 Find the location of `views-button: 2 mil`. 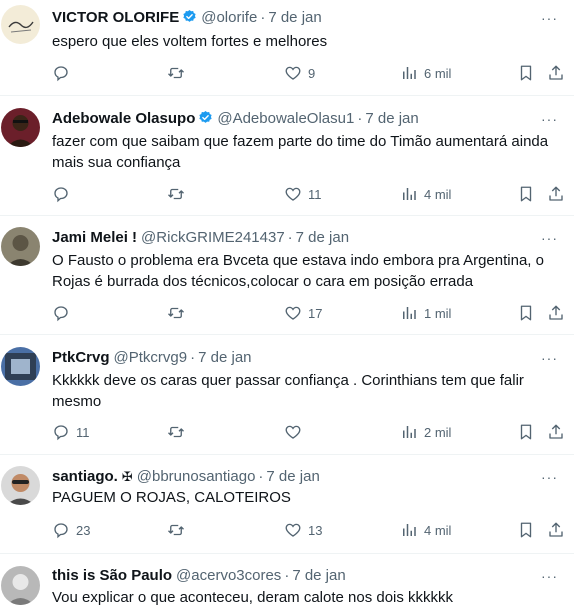

views-button: 2 mil is located at coordinates (425, 432).